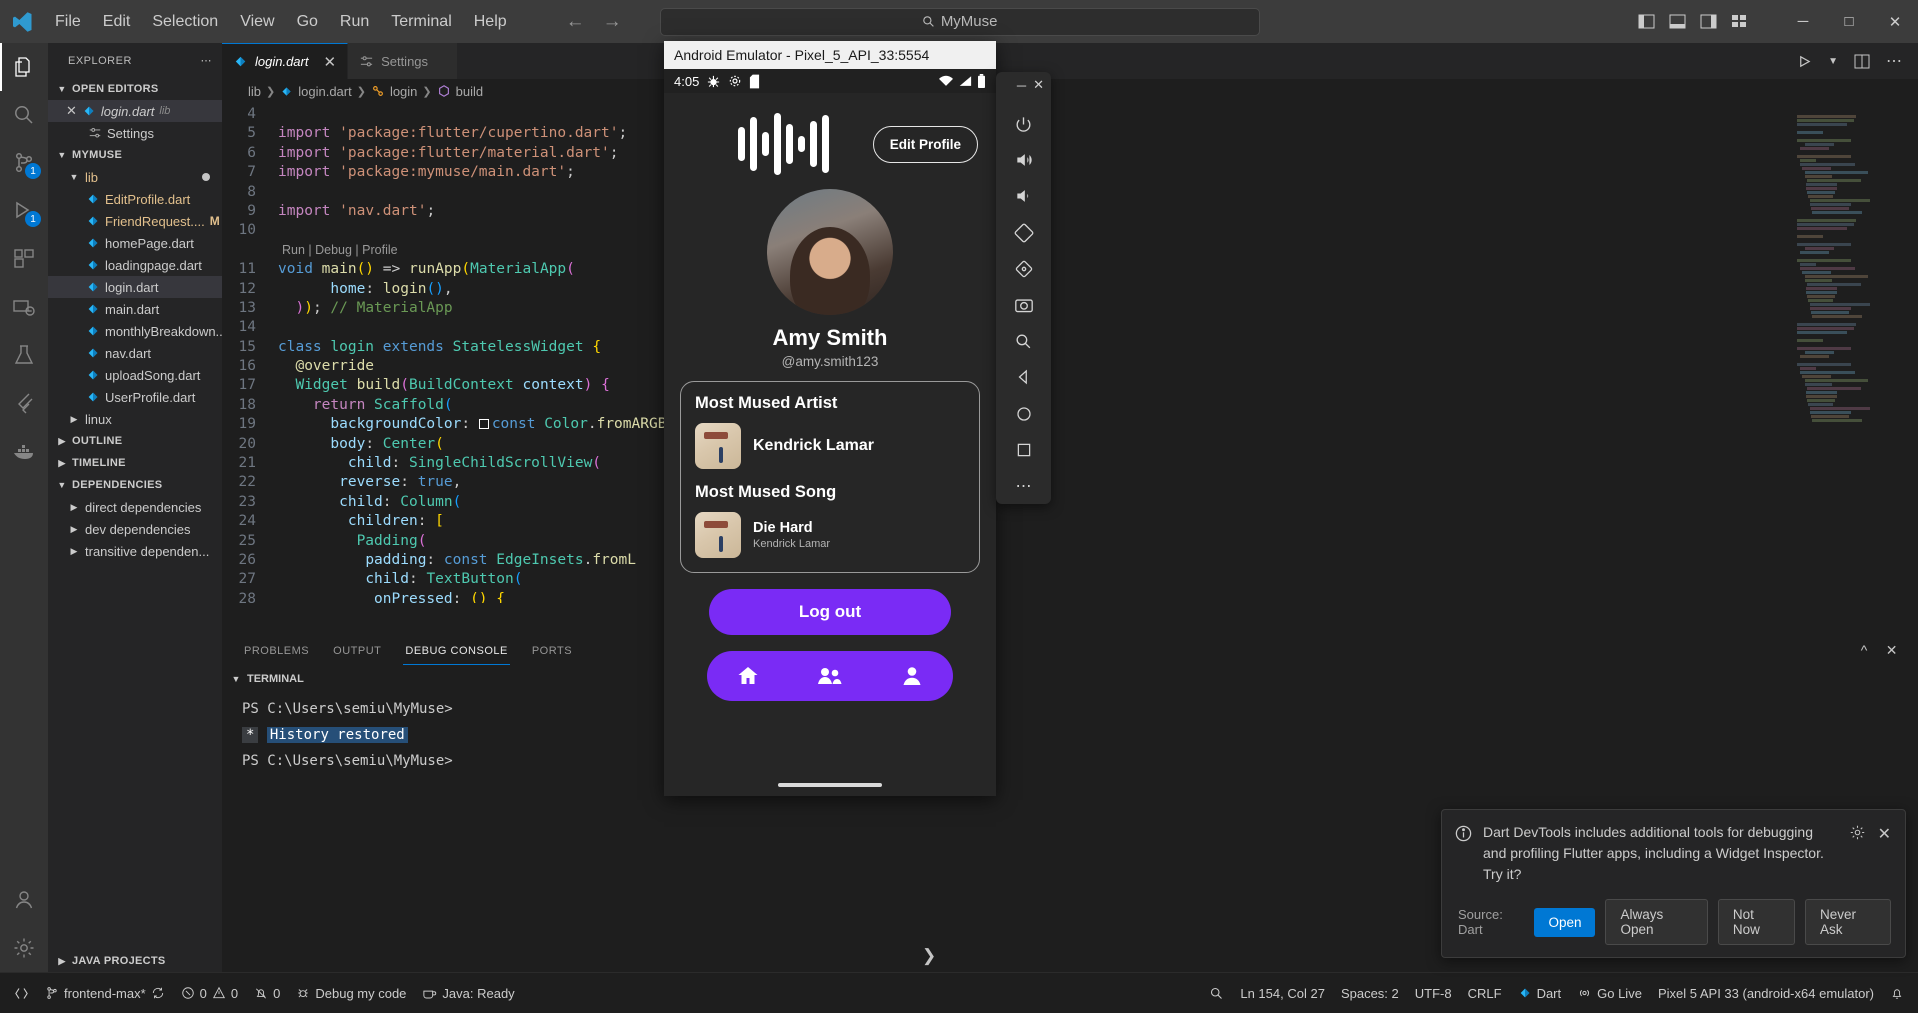 The height and width of the screenshot is (1013, 1918). Describe the element at coordinates (209, 993) in the screenshot. I see `status-errors: 0 0` at that location.